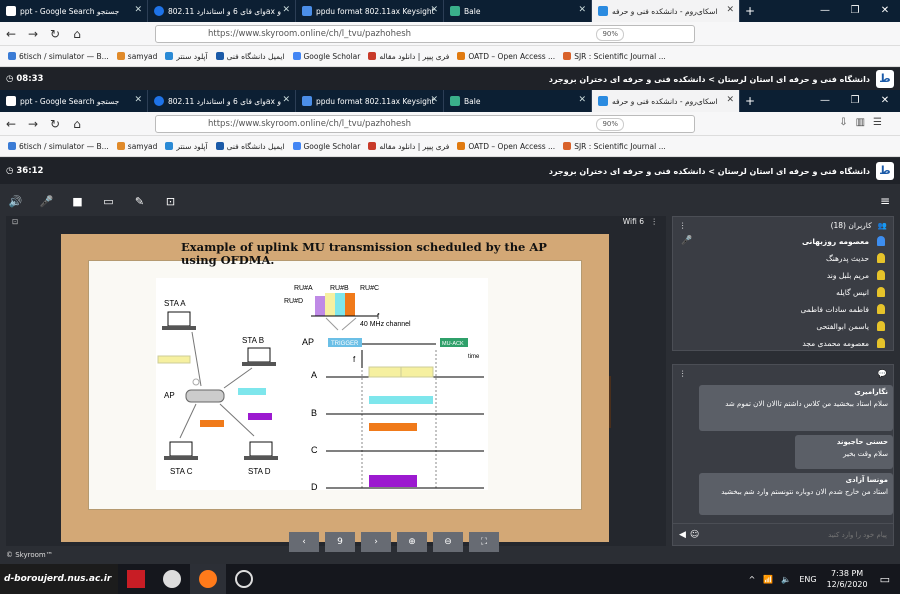 Image resolution: width=900 pixels, height=594 pixels. Describe the element at coordinates (29, 555) in the screenshot. I see `copyright: © Skyroom™` at that location.